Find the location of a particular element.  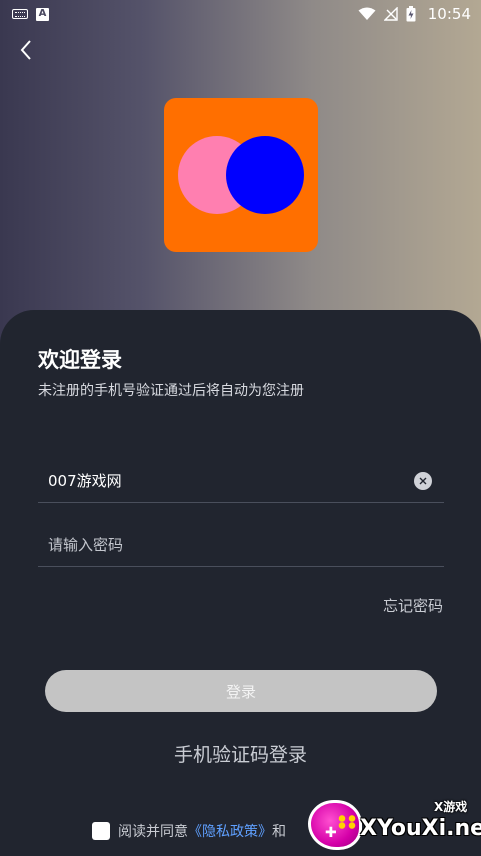

watermark: ✚ X游戏 XYouXi.net is located at coordinates (393, 825).